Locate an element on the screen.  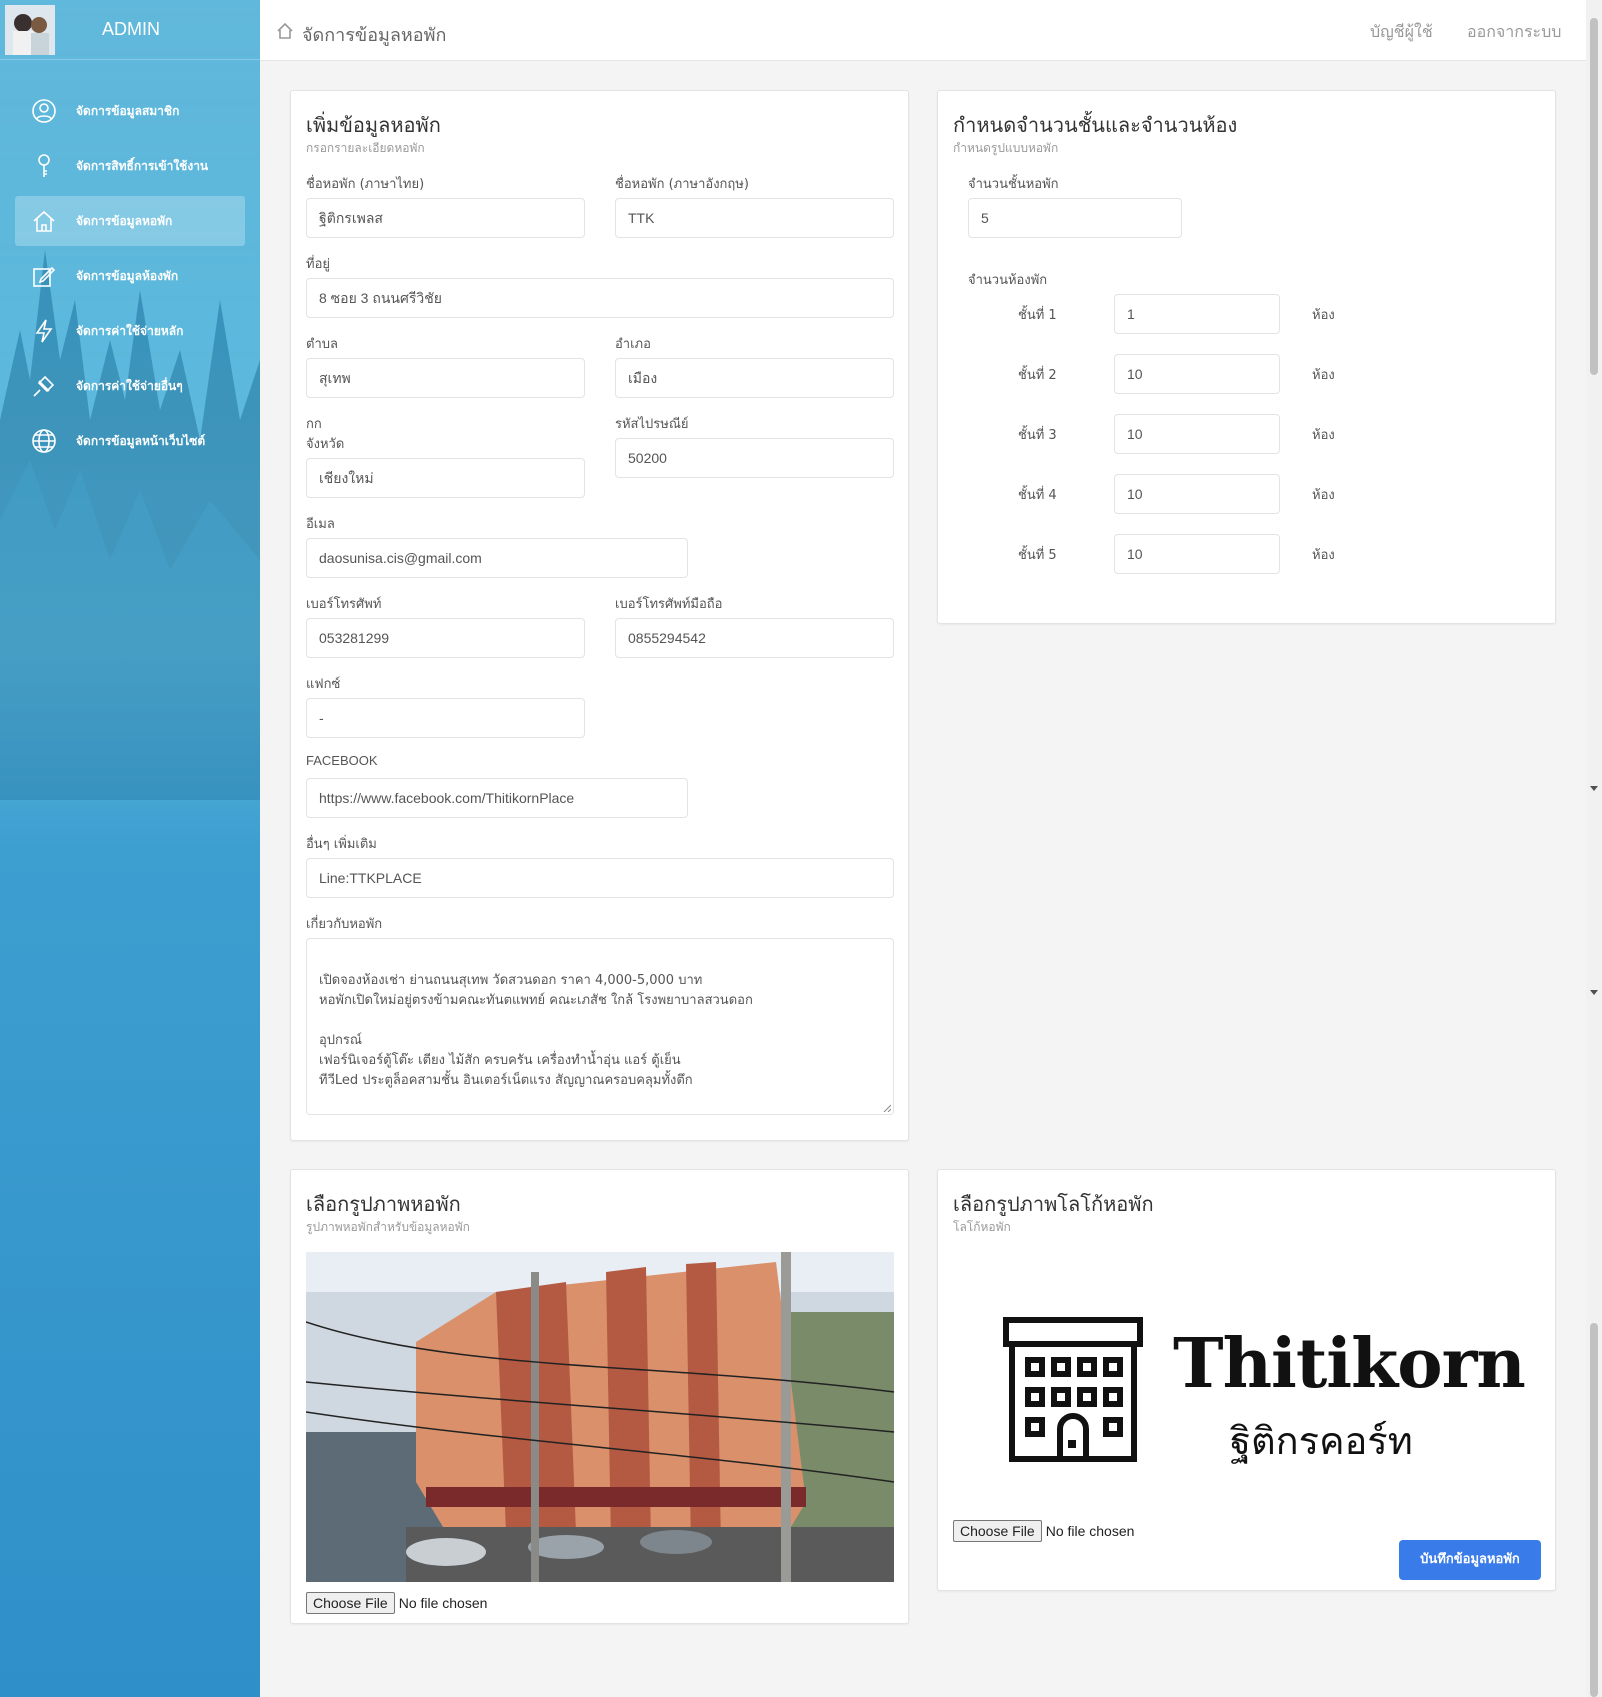
district-input: เมือง is located at coordinates (754, 378).